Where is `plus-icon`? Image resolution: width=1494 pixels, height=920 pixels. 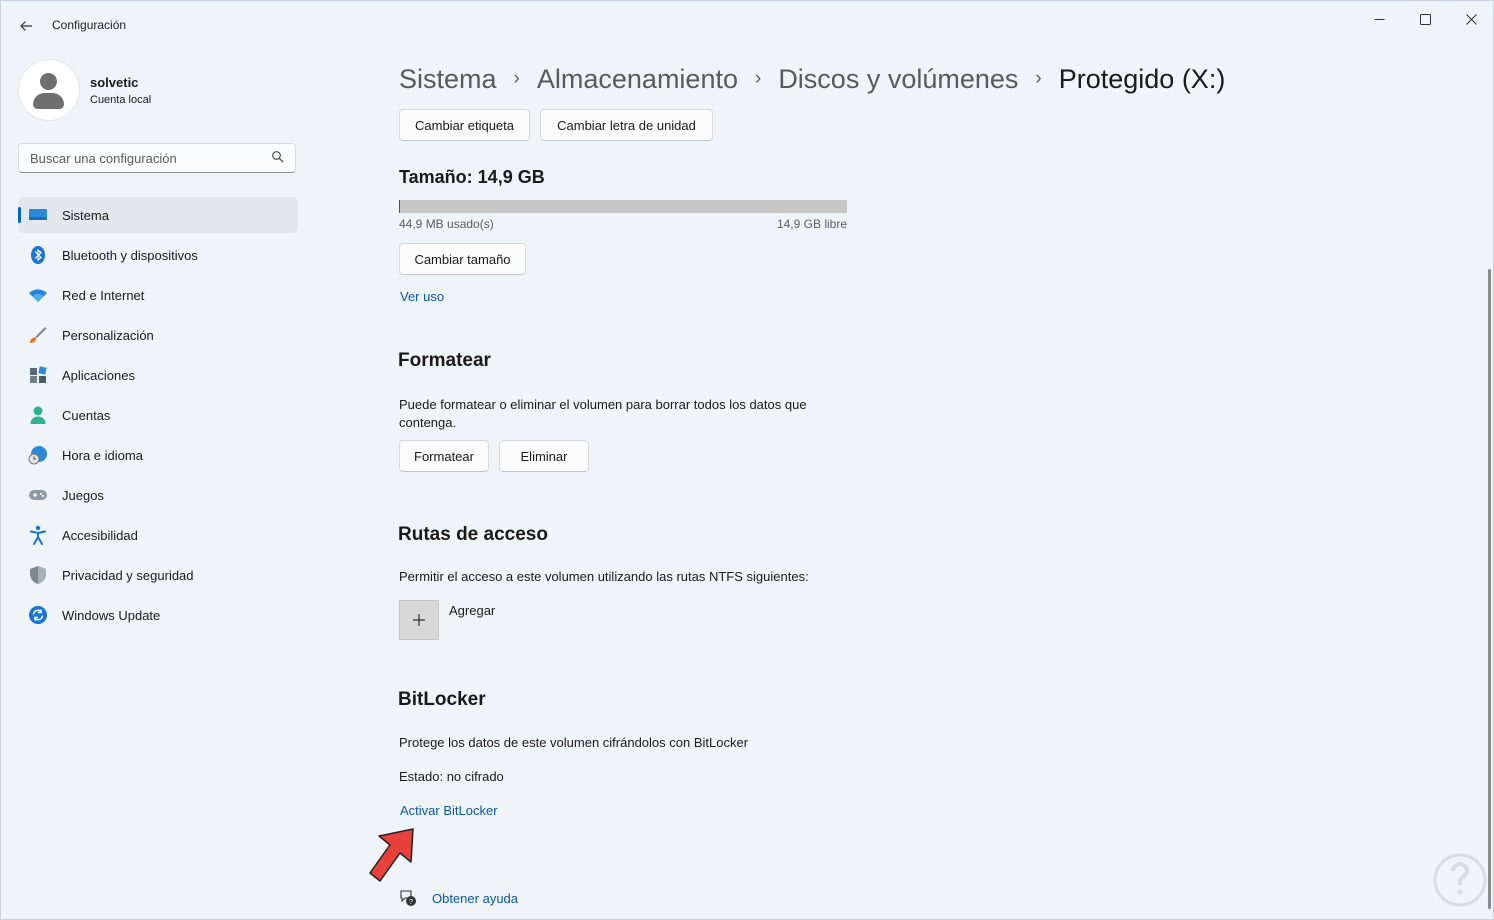
plus-icon is located at coordinates (419, 620).